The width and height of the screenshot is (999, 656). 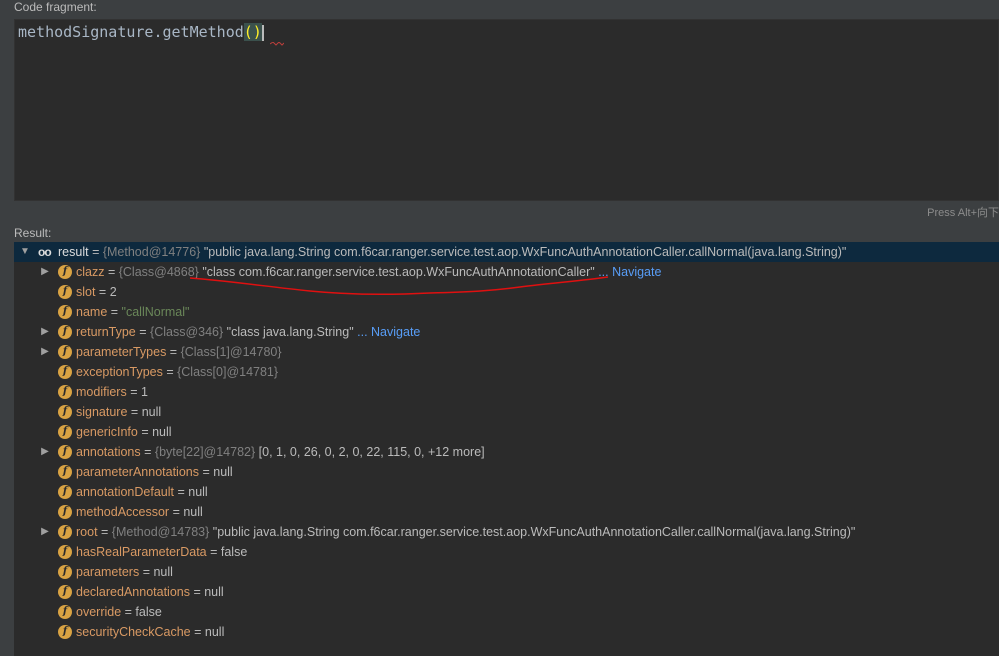 I want to click on field-name: genericInfo, so click(x=107, y=432).